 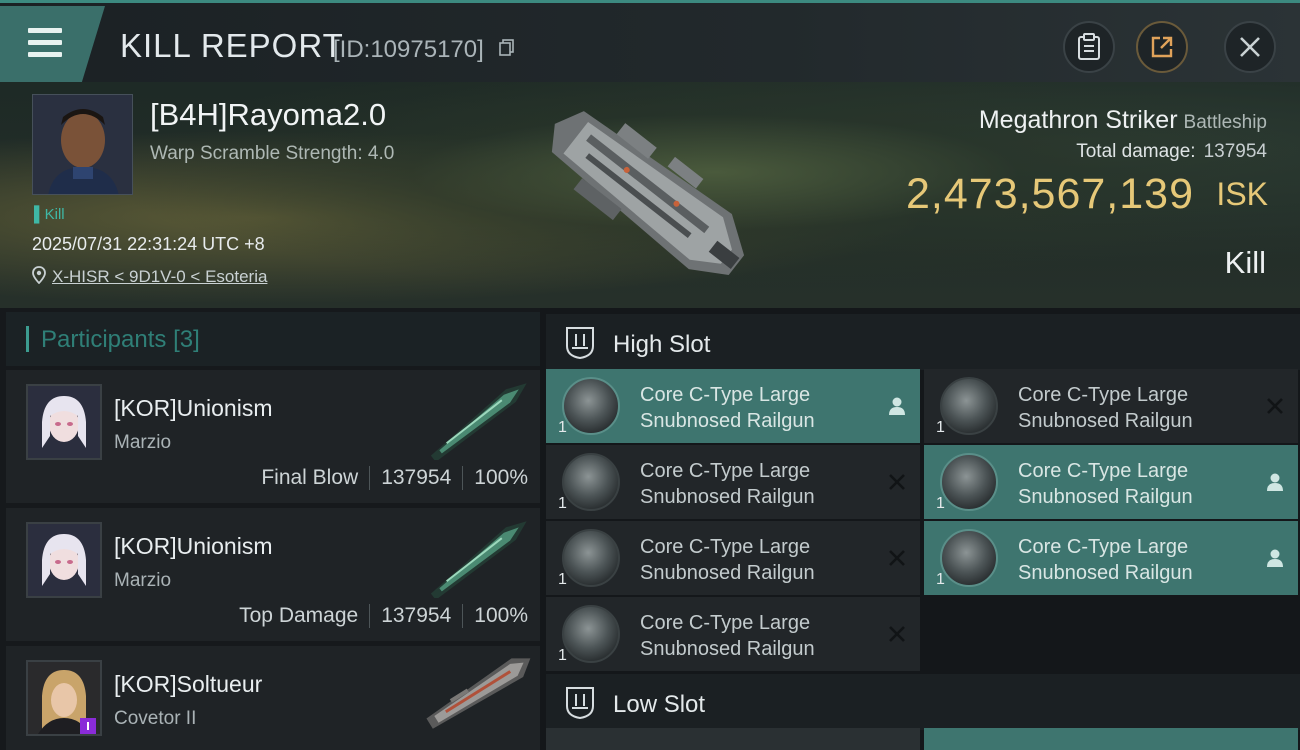 What do you see at coordinates (923, 702) in the screenshot?
I see `low-slot-header: Low Slot` at bounding box center [923, 702].